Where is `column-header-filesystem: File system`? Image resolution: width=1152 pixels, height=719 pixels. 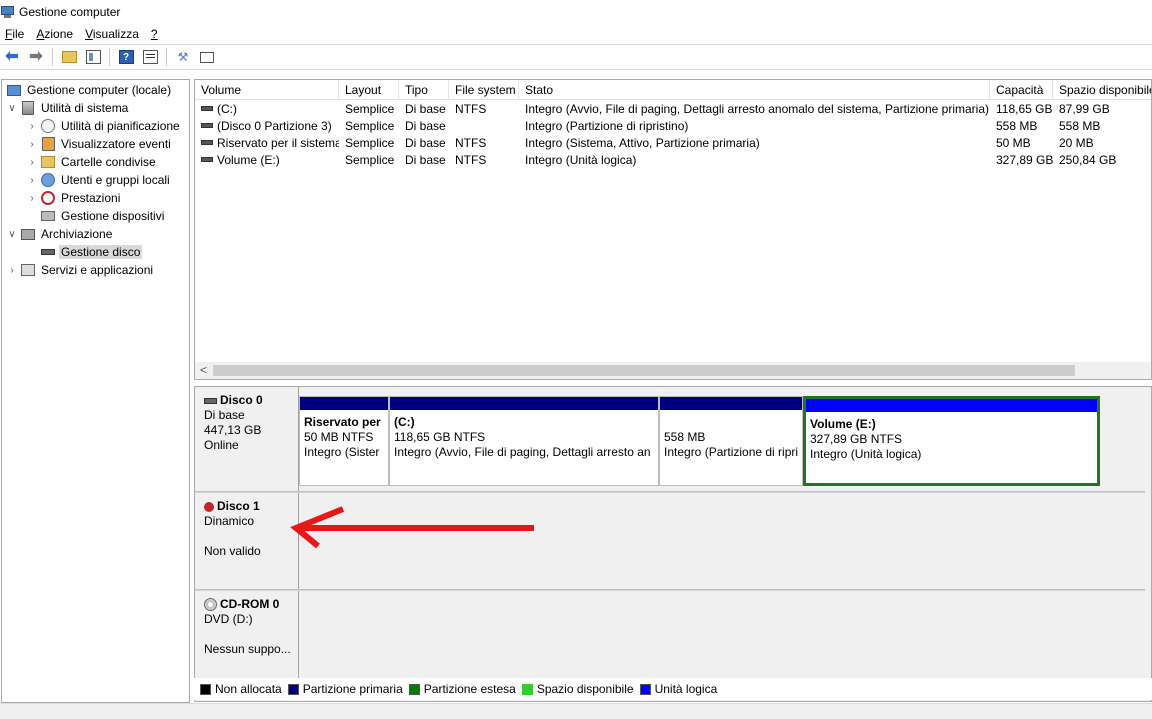 column-header-filesystem: File system is located at coordinates (484, 90).